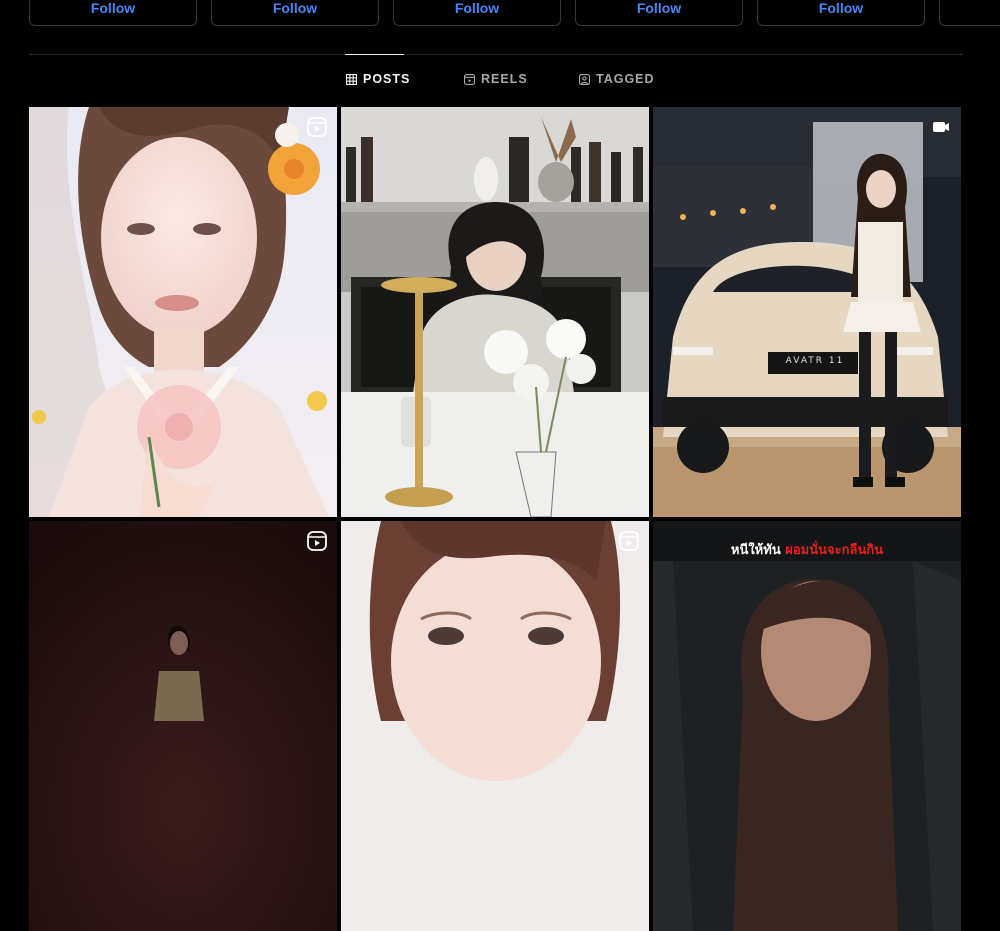 The image size is (1000, 931). Describe the element at coordinates (496, 54) in the screenshot. I see `tabs-divider` at that location.